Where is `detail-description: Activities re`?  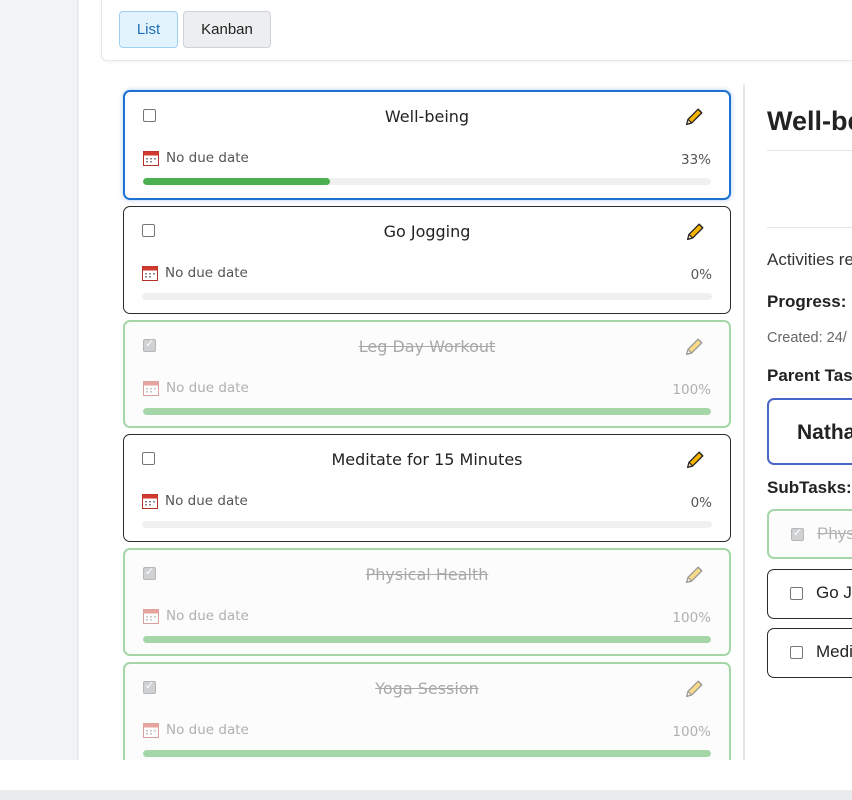 detail-description: Activities re is located at coordinates (809, 259).